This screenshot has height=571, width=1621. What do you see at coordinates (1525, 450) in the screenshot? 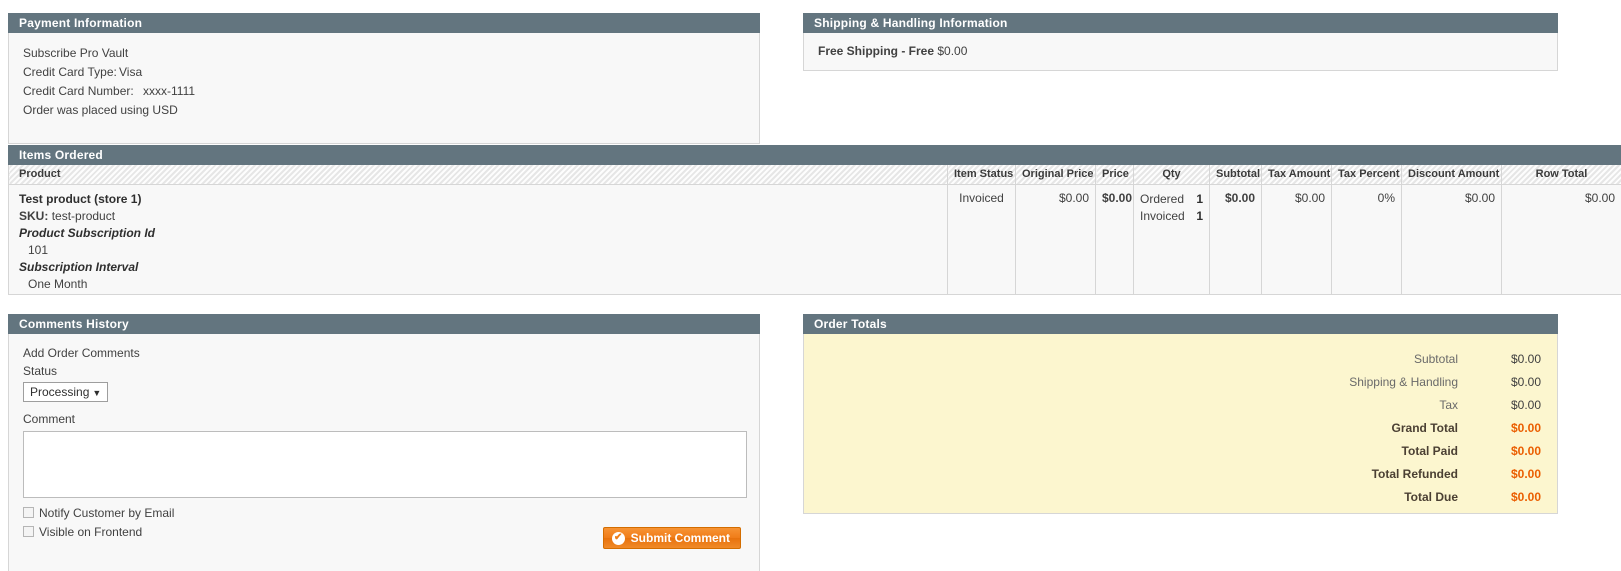
I see `totals-value-total-paid: $0.00` at bounding box center [1525, 450].